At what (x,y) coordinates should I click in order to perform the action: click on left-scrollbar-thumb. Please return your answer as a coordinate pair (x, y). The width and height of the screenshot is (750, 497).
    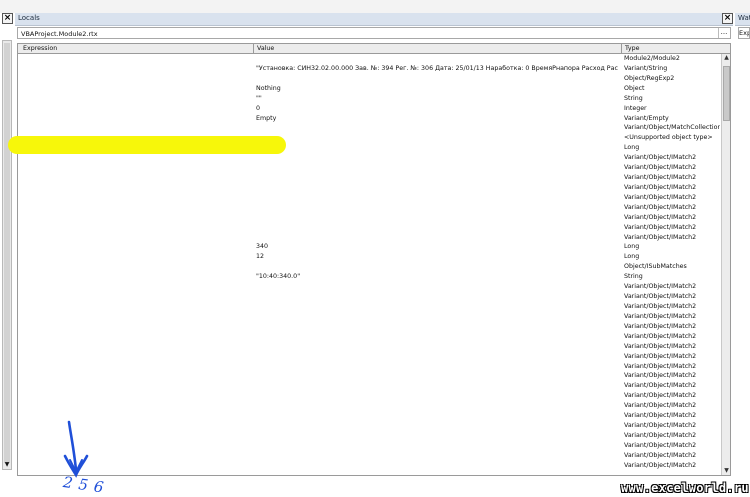
    Looking at the image, I should click on (7, 253).